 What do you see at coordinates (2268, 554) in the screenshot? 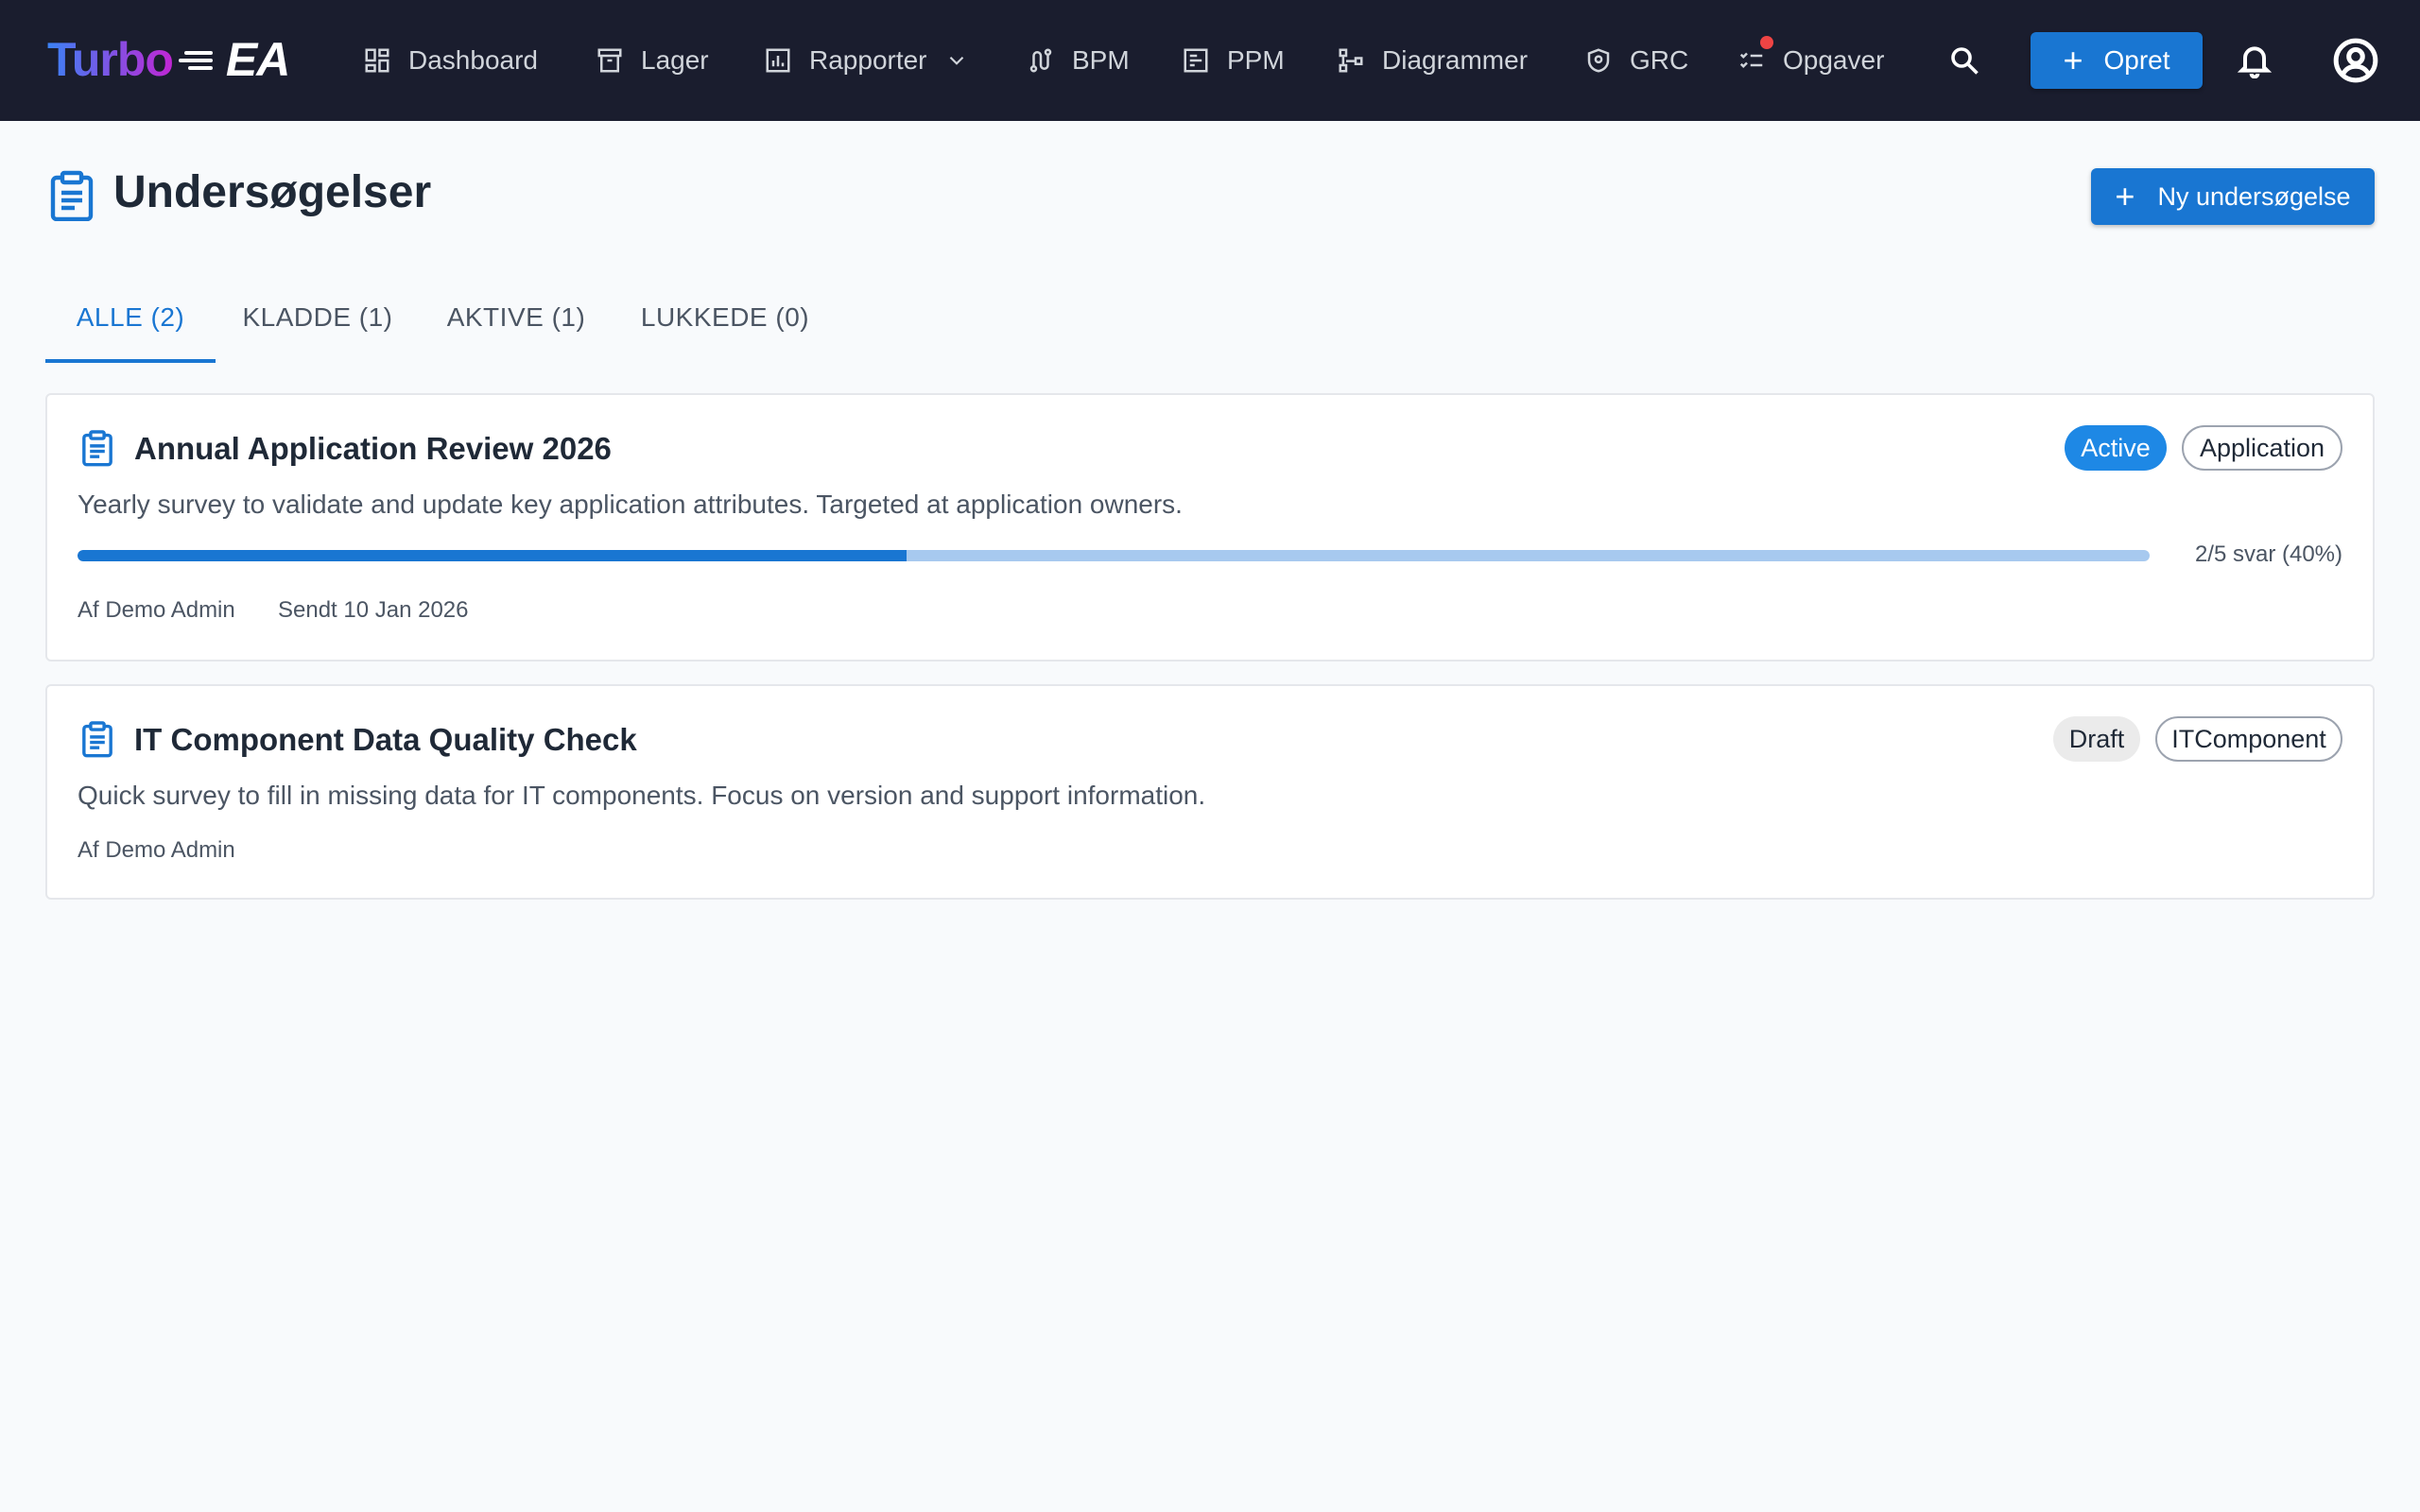
I see `response-progress-label: 2/5 svar (40%)` at bounding box center [2268, 554].